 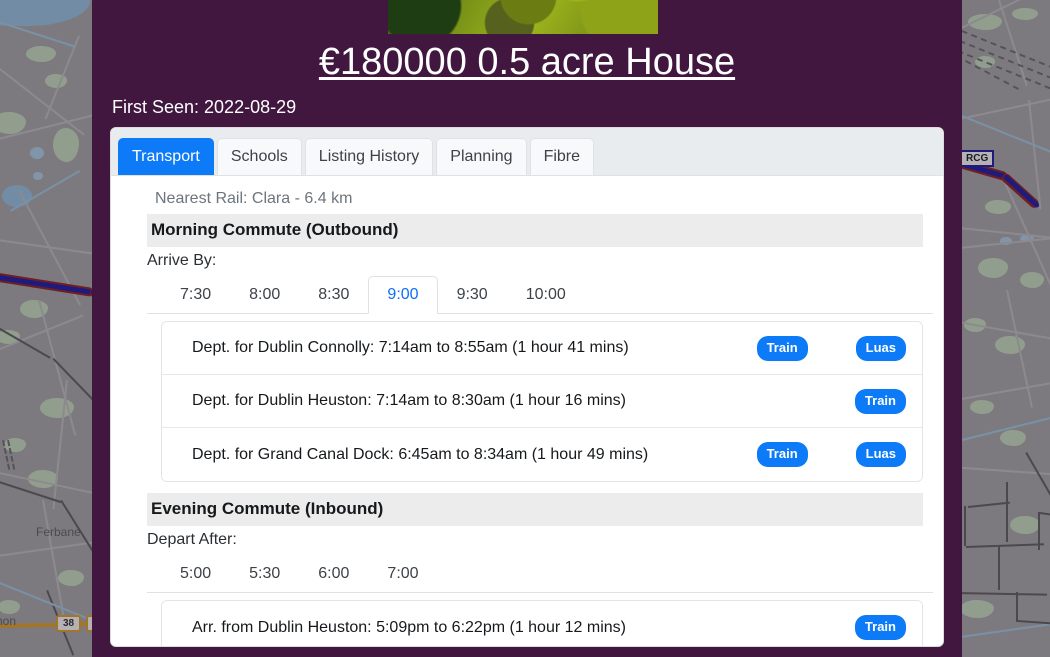 I want to click on morning-time-0830: 8:30, so click(x=333, y=295).